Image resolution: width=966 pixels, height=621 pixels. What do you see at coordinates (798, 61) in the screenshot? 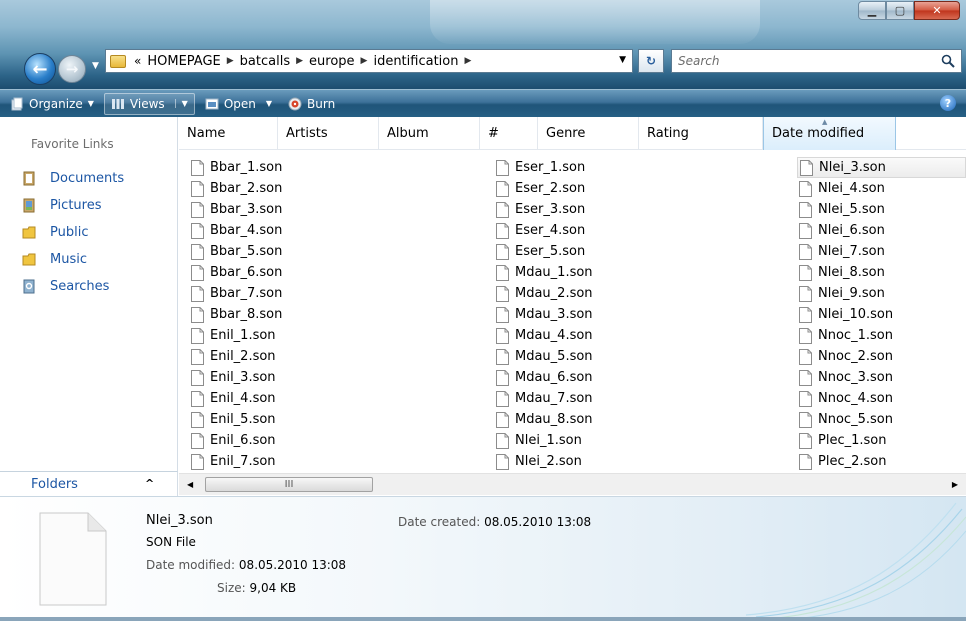
I see `search-input` at bounding box center [798, 61].